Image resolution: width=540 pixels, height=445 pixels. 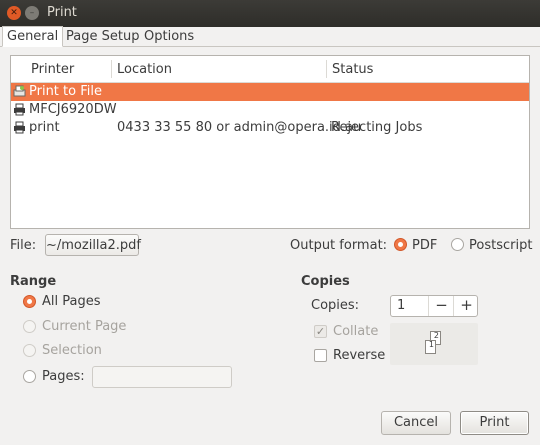 What do you see at coordinates (33, 281) in the screenshot?
I see `range-heading: Range` at bounding box center [33, 281].